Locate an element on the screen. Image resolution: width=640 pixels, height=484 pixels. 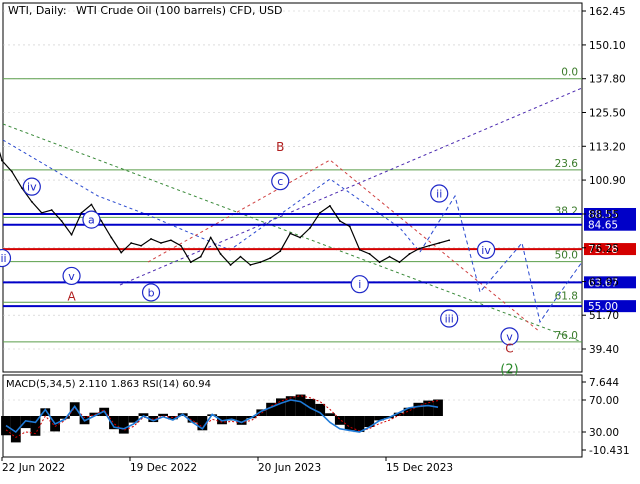
y-tick-label: 88.55 is located at coordinates (604, 215).